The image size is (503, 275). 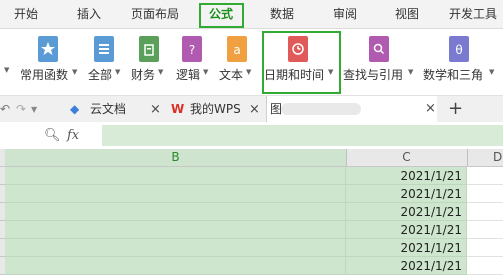 I want to click on redo-icon: ↷, so click(x=21, y=109).